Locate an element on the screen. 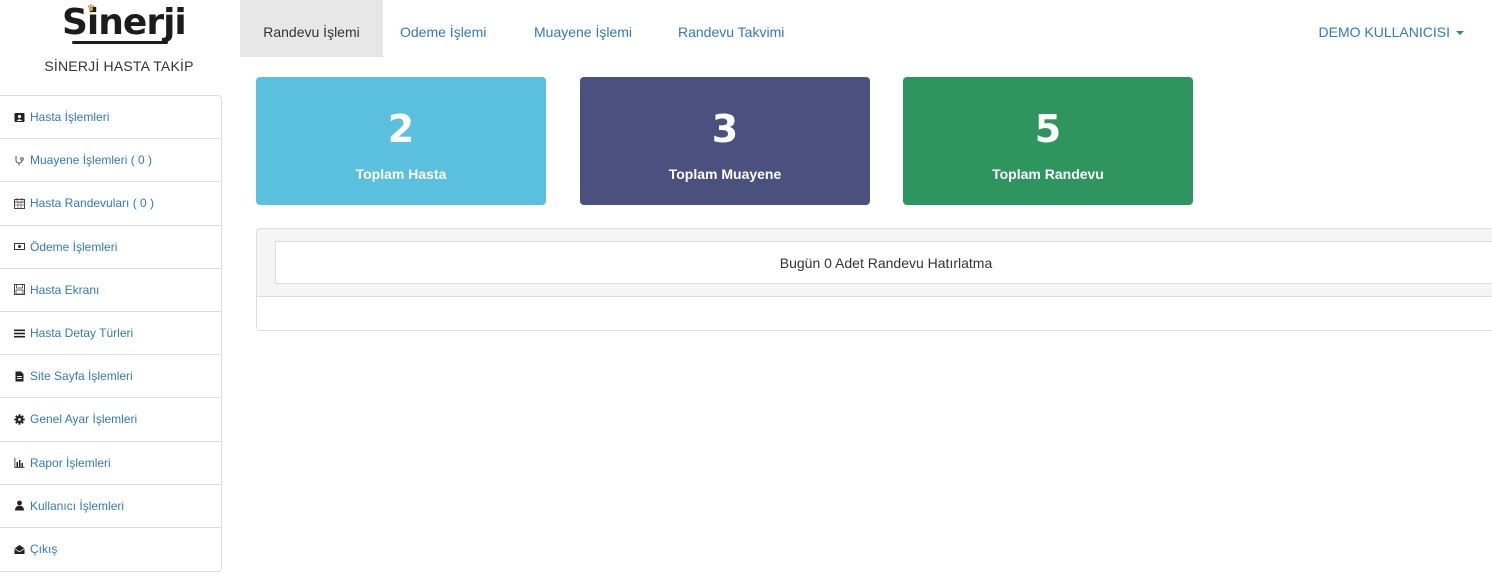 The width and height of the screenshot is (1492, 574). sidebar-item-label: Hasta İşlemleri is located at coordinates (70, 117).